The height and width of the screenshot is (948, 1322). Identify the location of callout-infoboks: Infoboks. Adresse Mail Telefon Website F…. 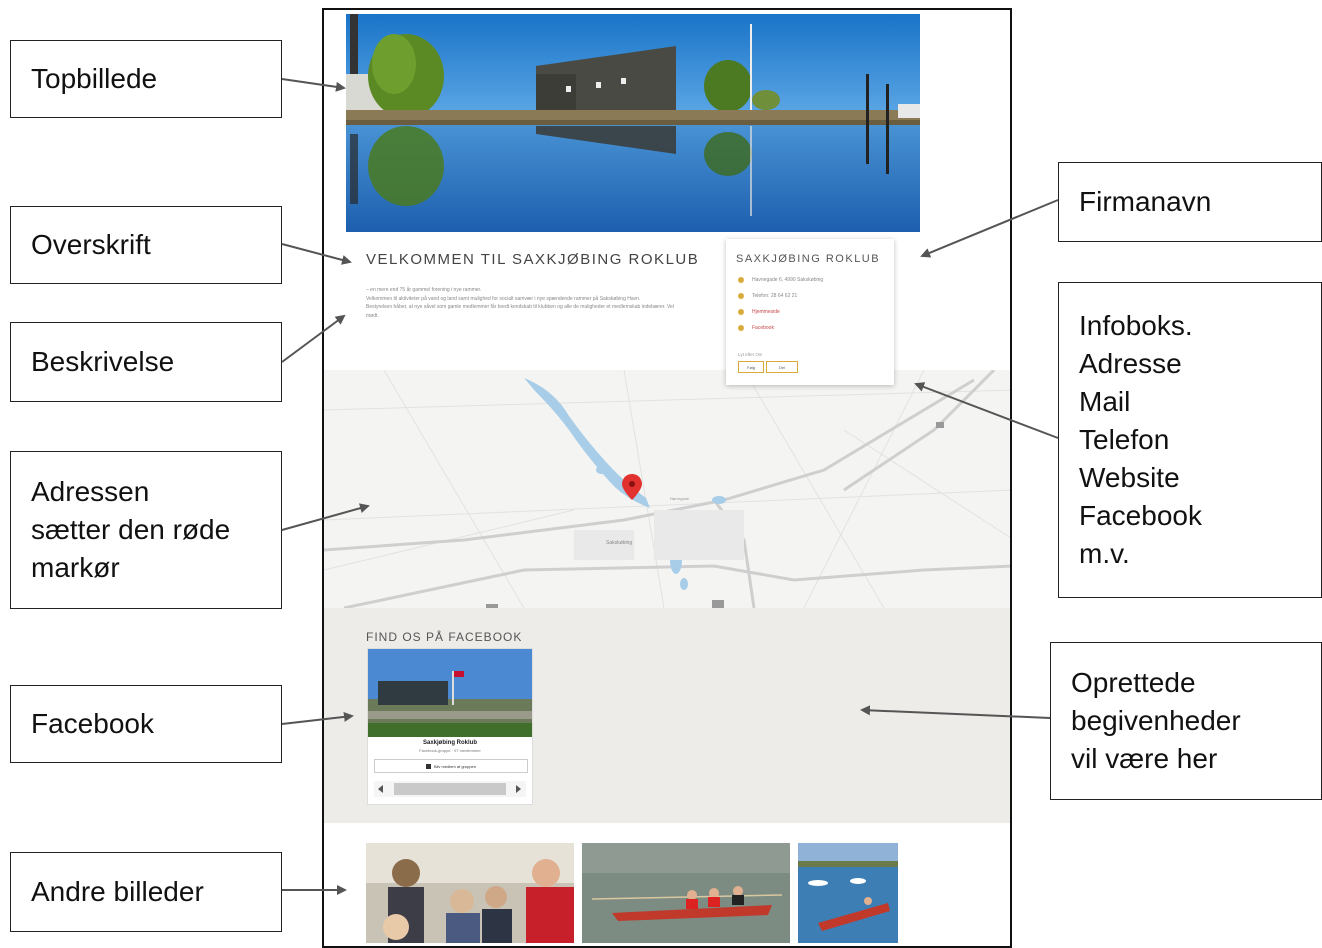
(1190, 440).